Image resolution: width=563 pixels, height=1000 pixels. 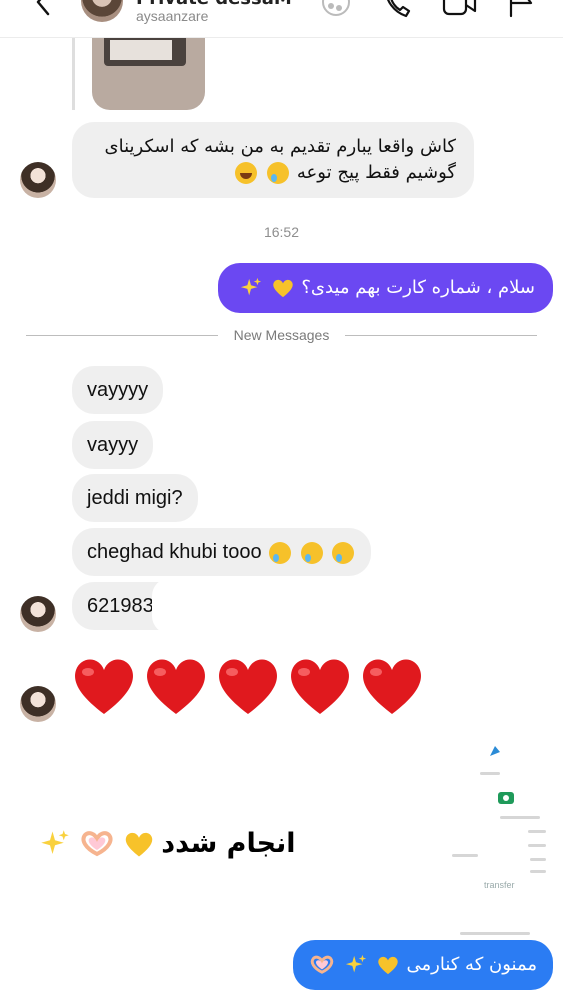 What do you see at coordinates (506, 798) in the screenshot?
I see `check-icon` at bounding box center [506, 798].